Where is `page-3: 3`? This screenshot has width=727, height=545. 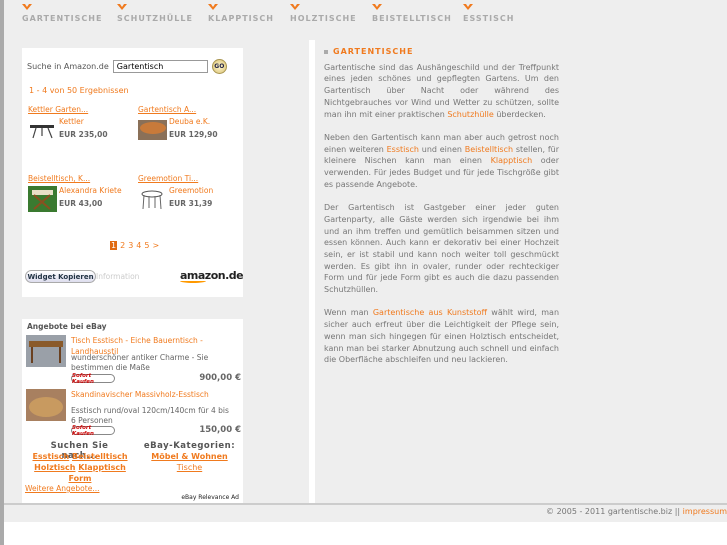
page-3: 3 is located at coordinates (130, 245).